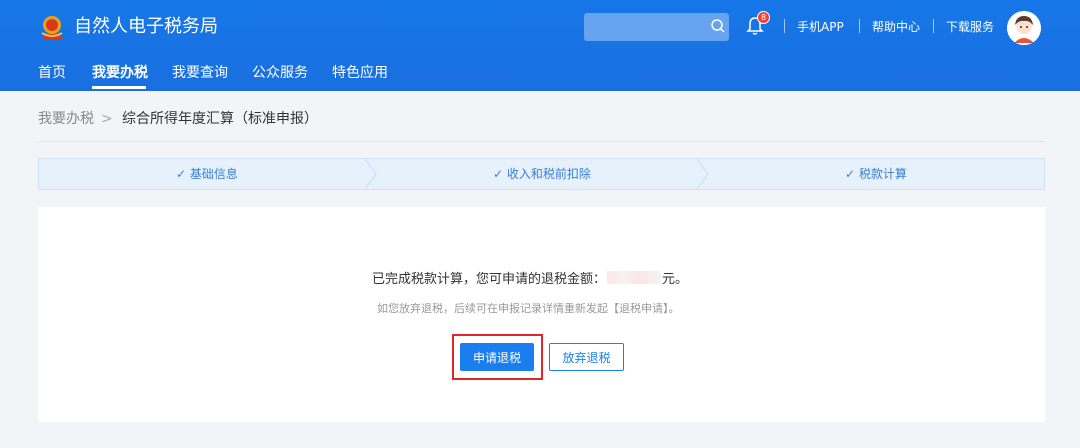 The image size is (1080, 448). I want to click on nav-home: 首页, so click(52, 73).